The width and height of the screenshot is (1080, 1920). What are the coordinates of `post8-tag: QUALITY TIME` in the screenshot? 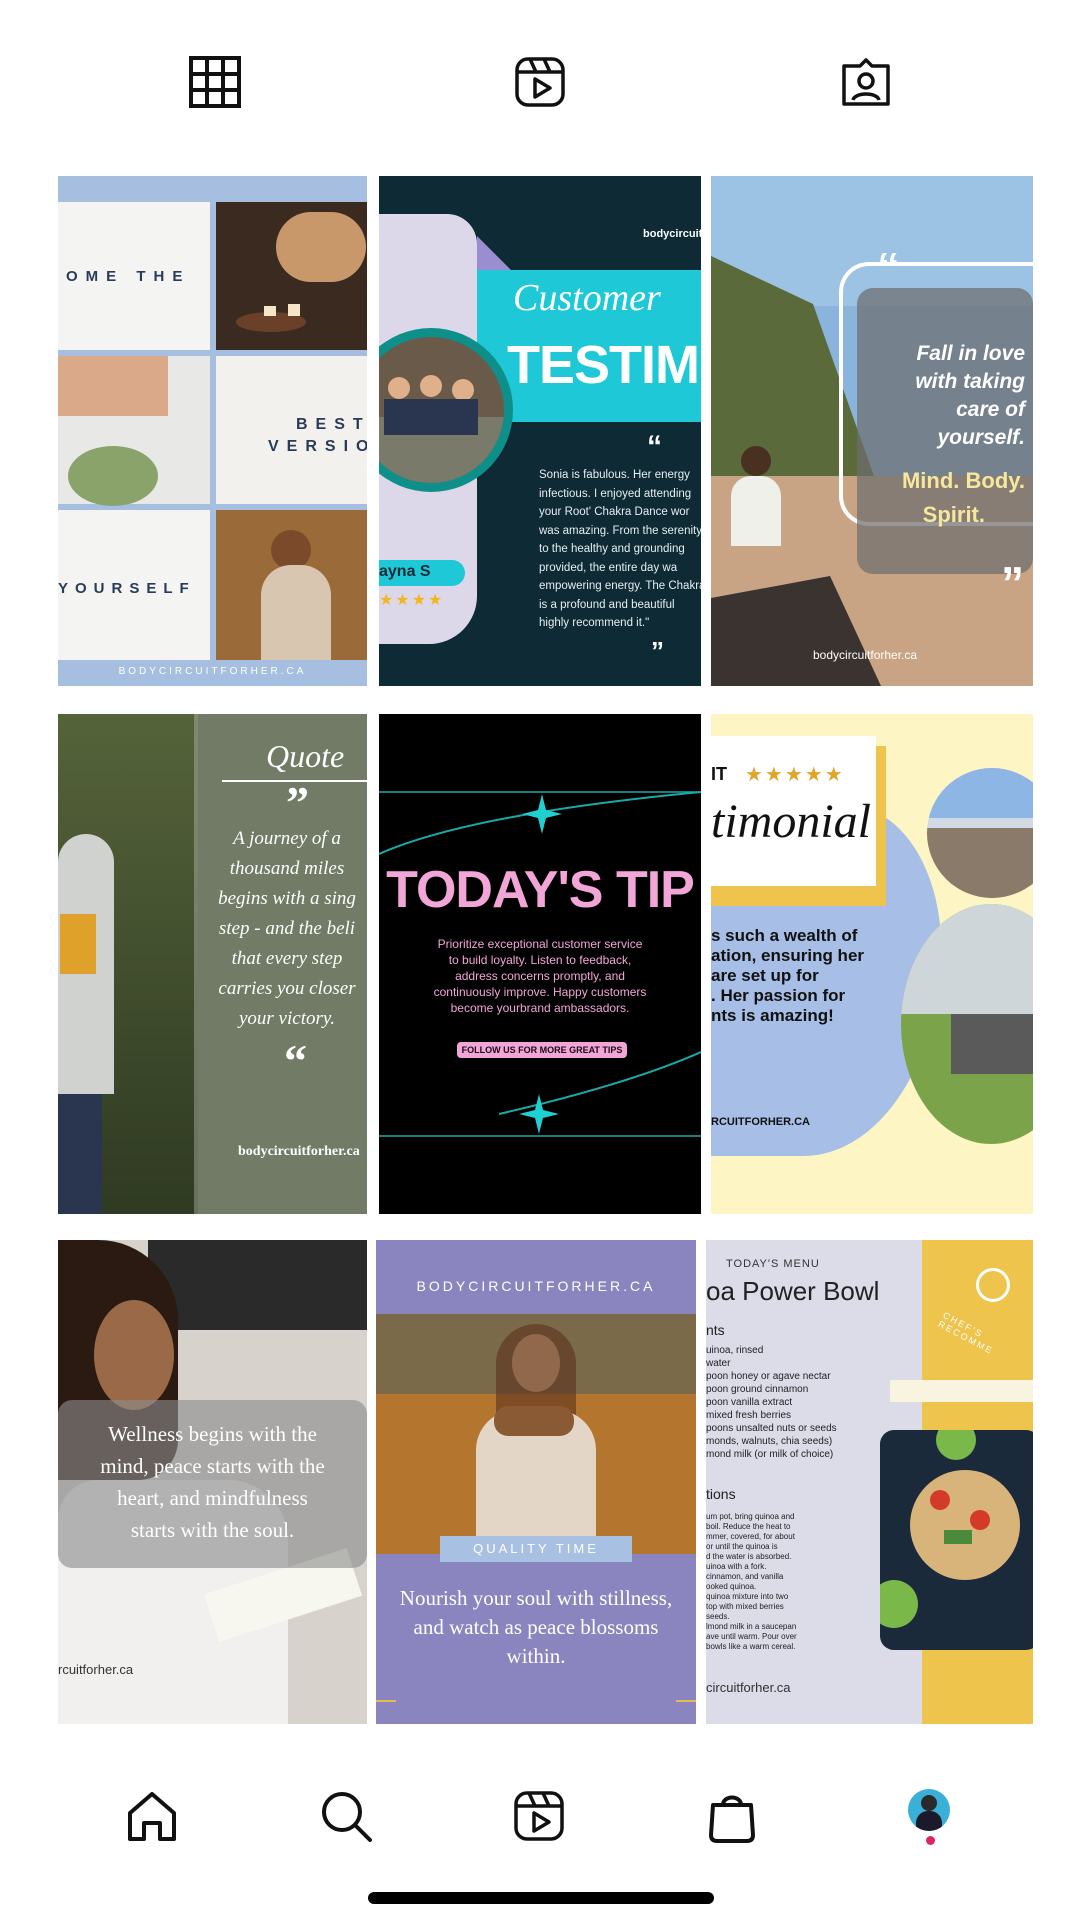 It's located at (536, 1549).